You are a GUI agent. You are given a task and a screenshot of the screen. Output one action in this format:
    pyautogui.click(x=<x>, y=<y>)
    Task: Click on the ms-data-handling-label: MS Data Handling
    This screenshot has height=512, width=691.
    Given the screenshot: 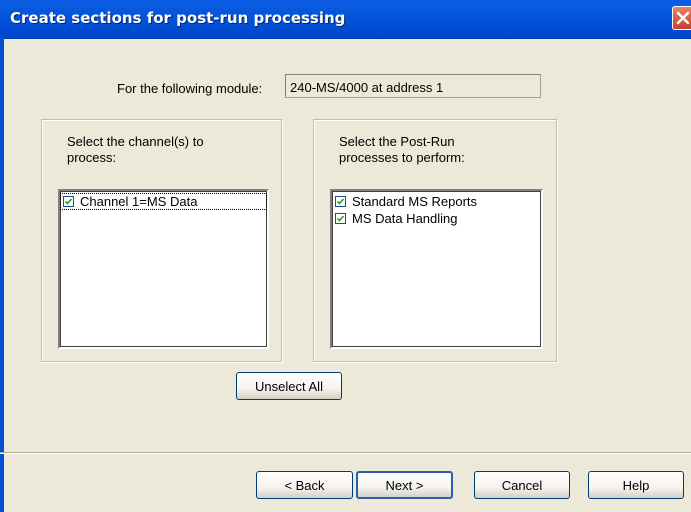 What is the action you would take?
    pyautogui.click(x=405, y=218)
    